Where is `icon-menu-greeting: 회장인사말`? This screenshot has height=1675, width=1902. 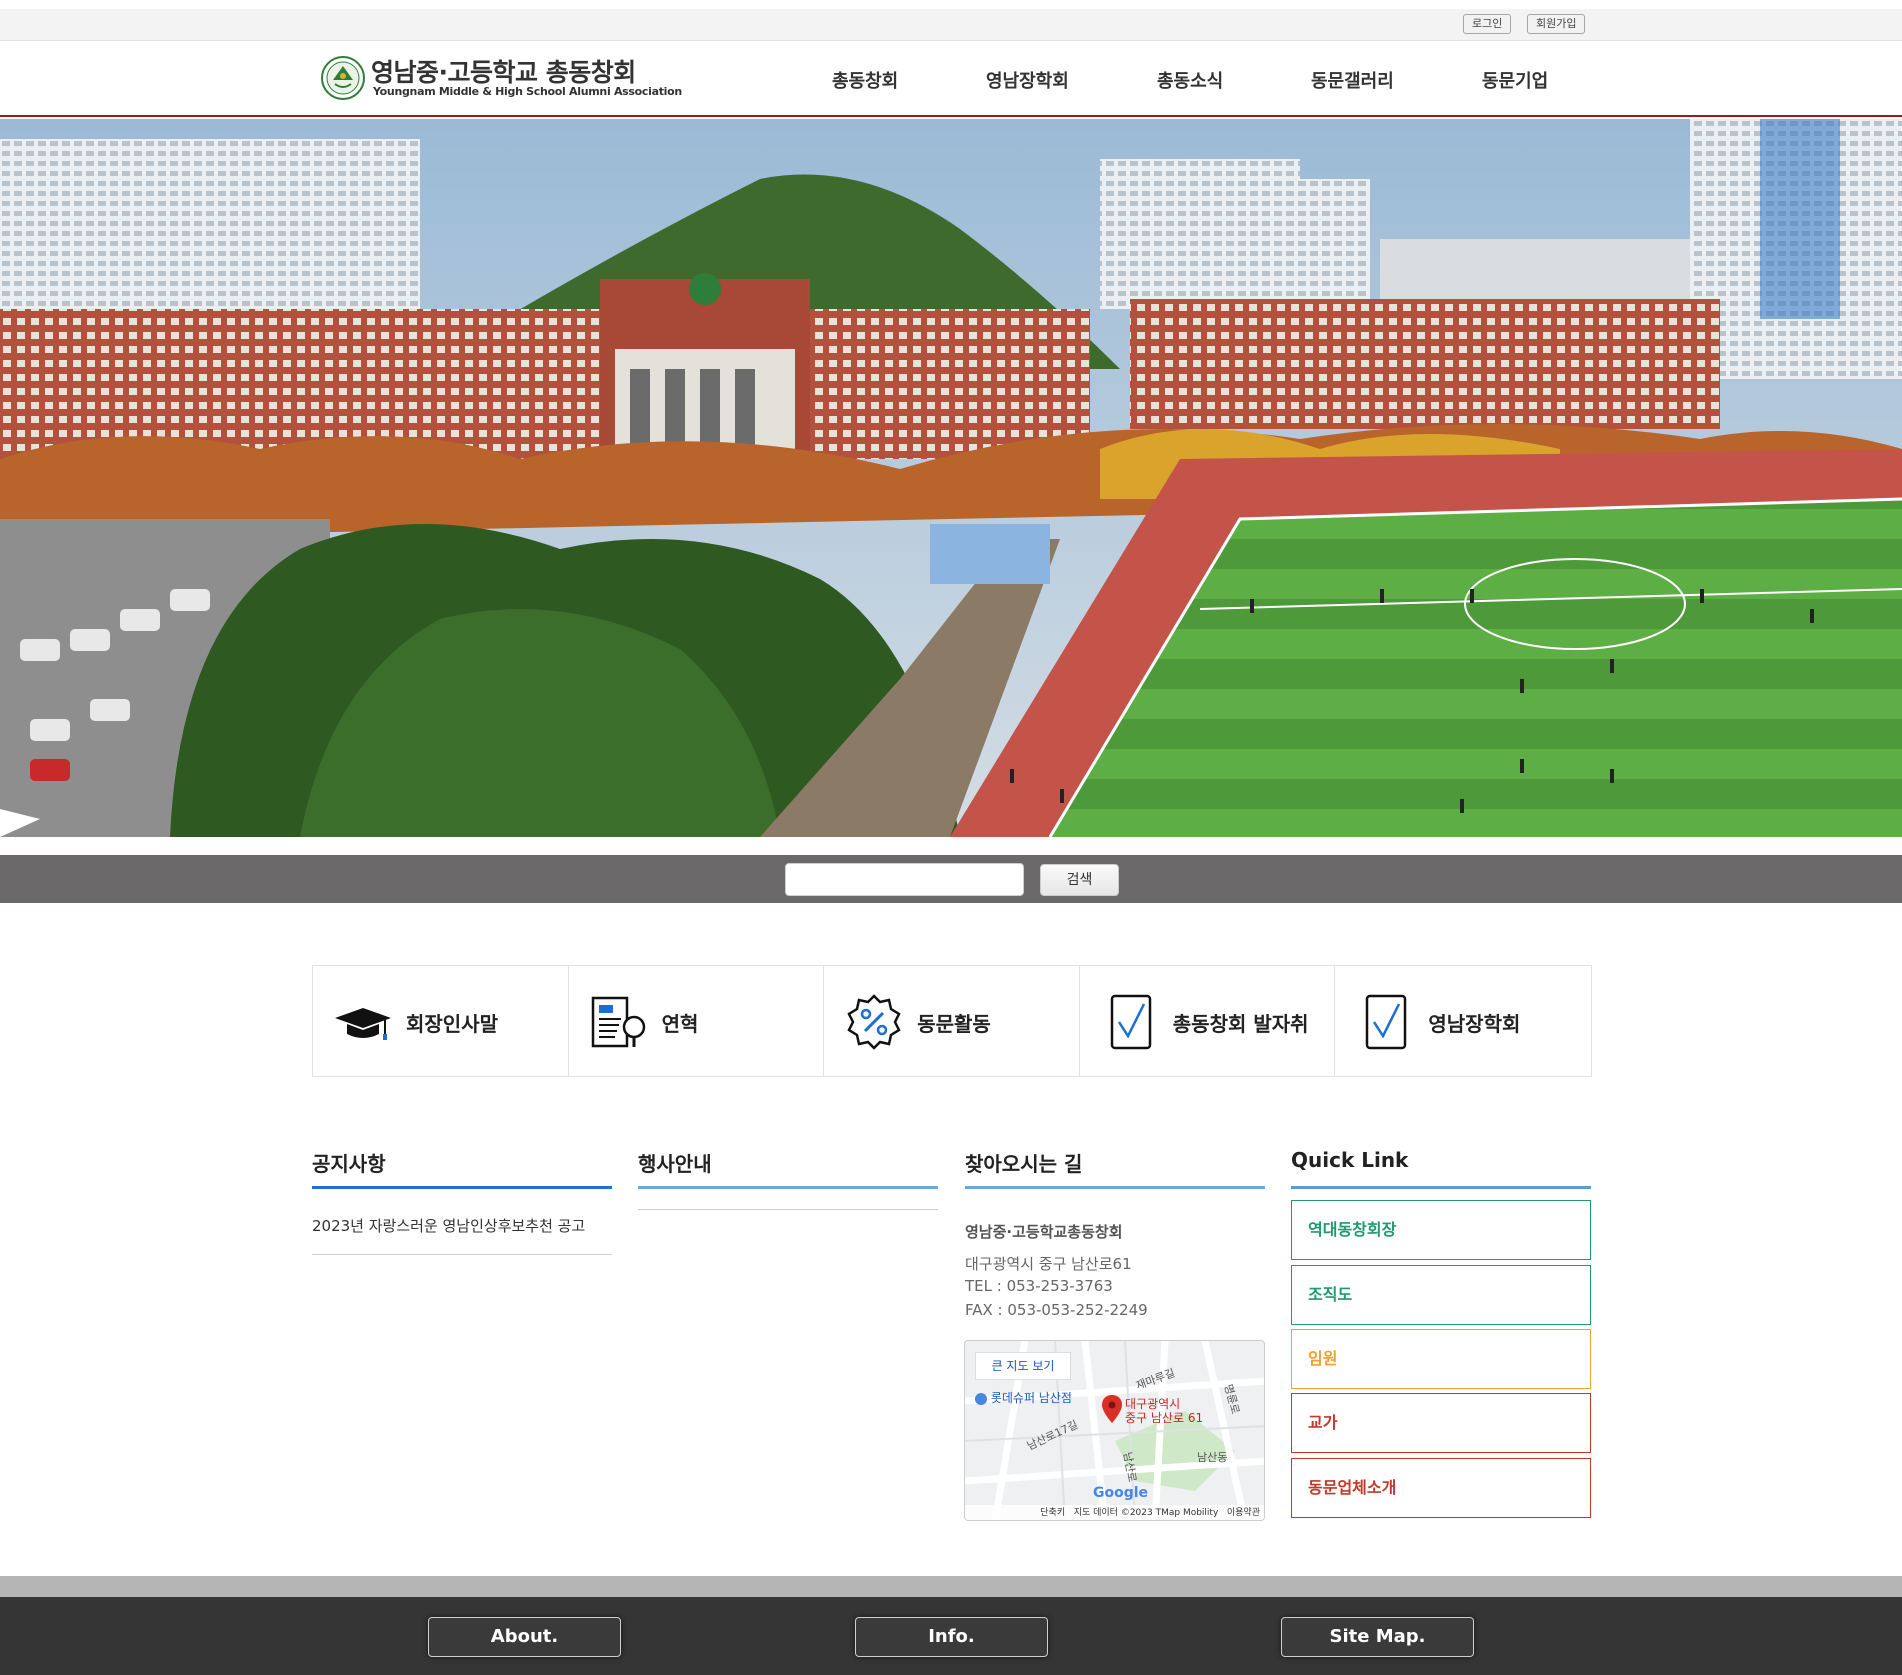 icon-menu-greeting: 회장인사말 is located at coordinates (441, 1021).